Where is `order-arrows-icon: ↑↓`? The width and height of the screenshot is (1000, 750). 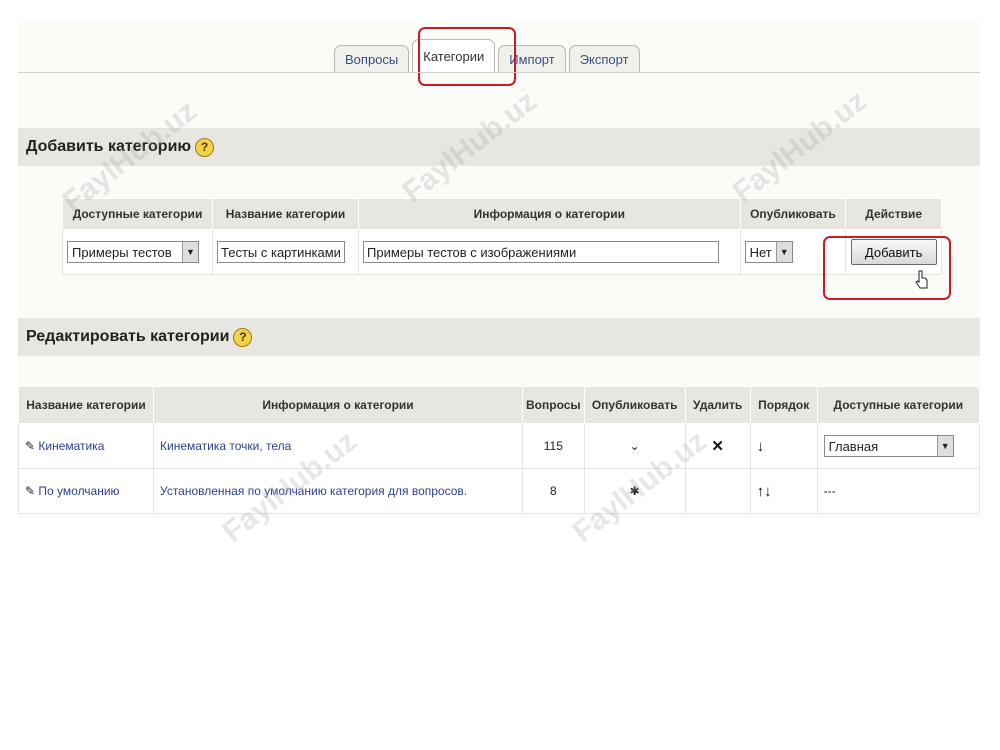 order-arrows-icon: ↑↓ is located at coordinates (783, 491).